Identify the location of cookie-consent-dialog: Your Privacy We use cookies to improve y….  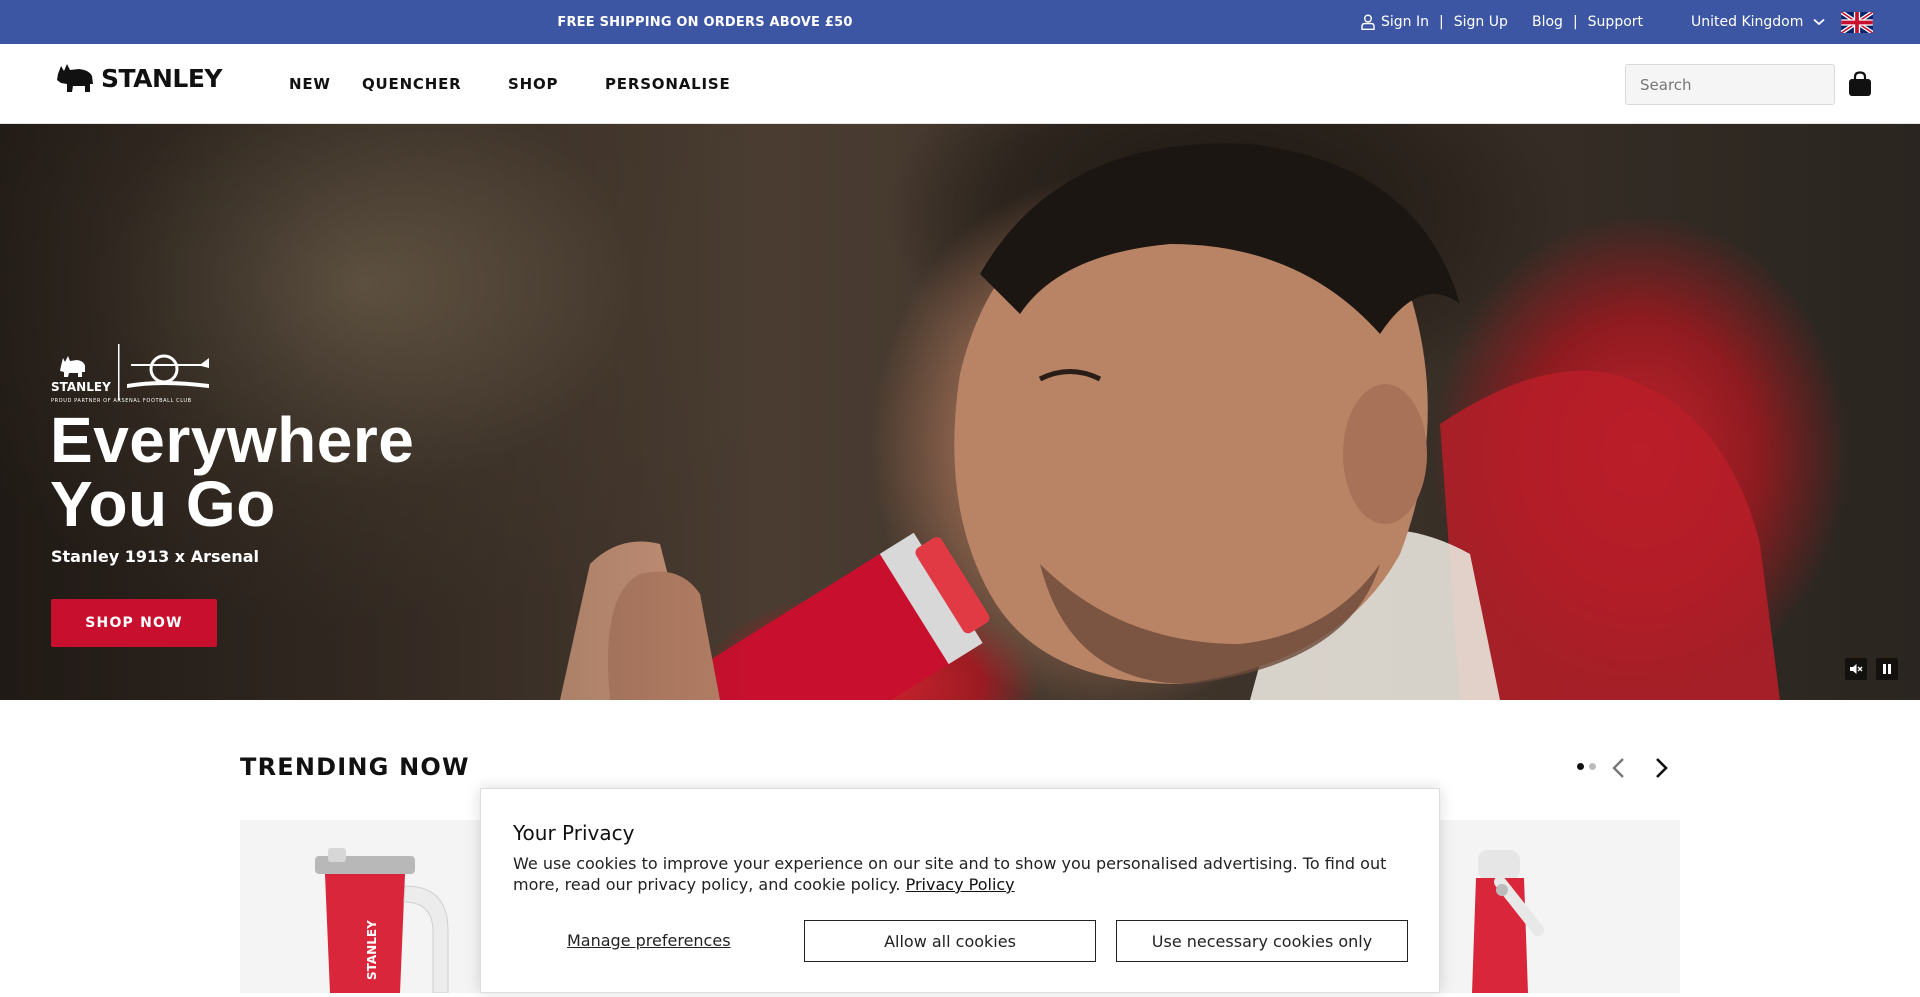
(960, 890).